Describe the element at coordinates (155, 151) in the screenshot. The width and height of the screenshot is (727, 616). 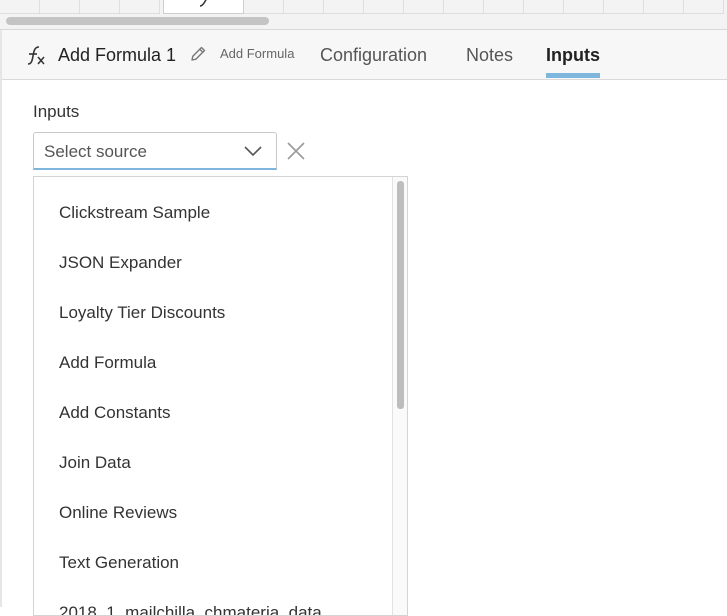
I see `source-select: Select source` at that location.